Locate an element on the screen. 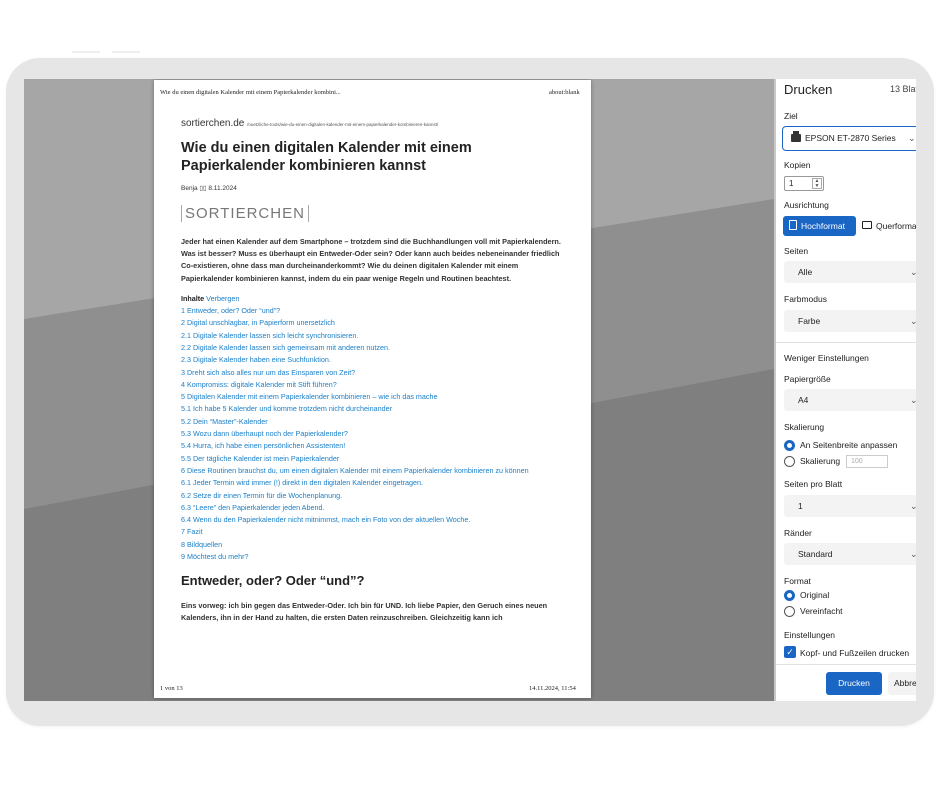 The height and width of the screenshot is (788, 940). pages-value: Alle is located at coordinates (805, 272).